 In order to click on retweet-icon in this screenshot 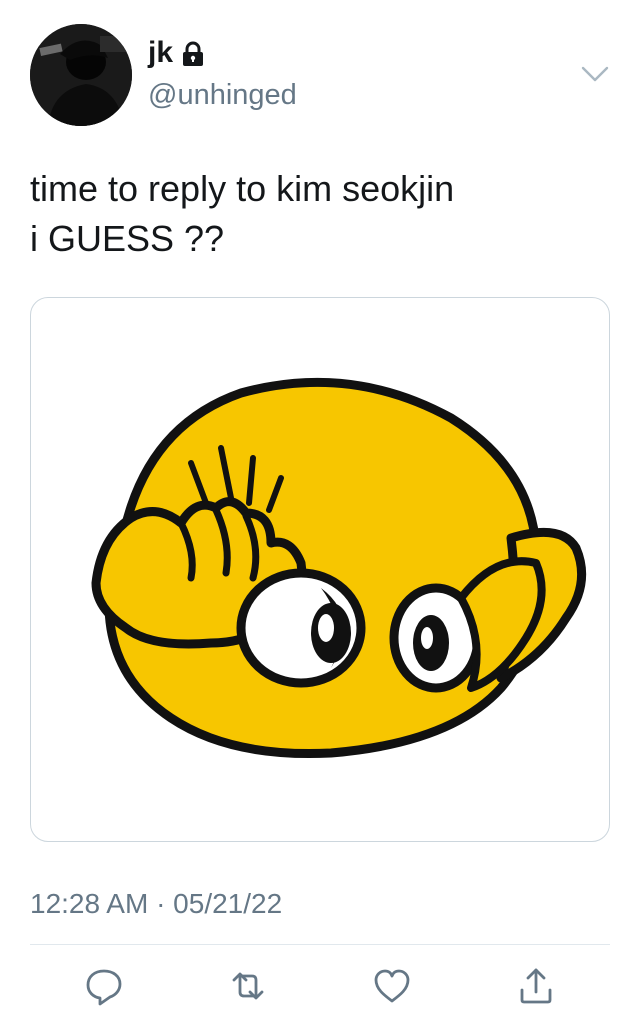, I will do `click(248, 986)`.